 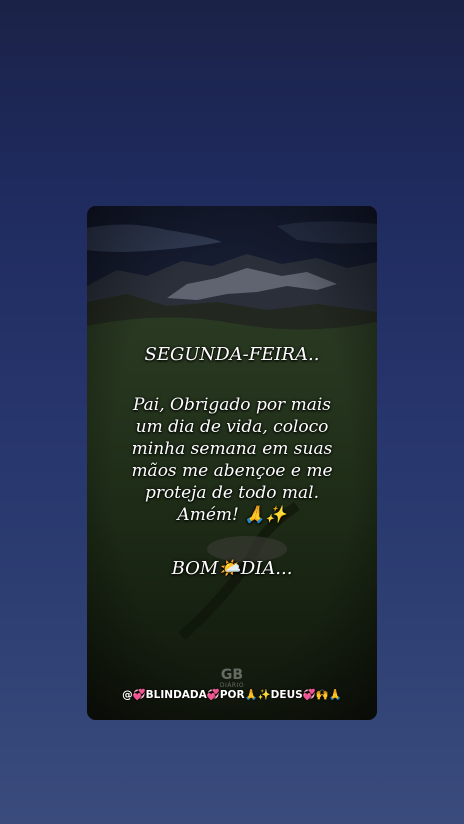 I want to click on post-heading: SEGUNDA-FEIRA.., so click(x=232, y=355).